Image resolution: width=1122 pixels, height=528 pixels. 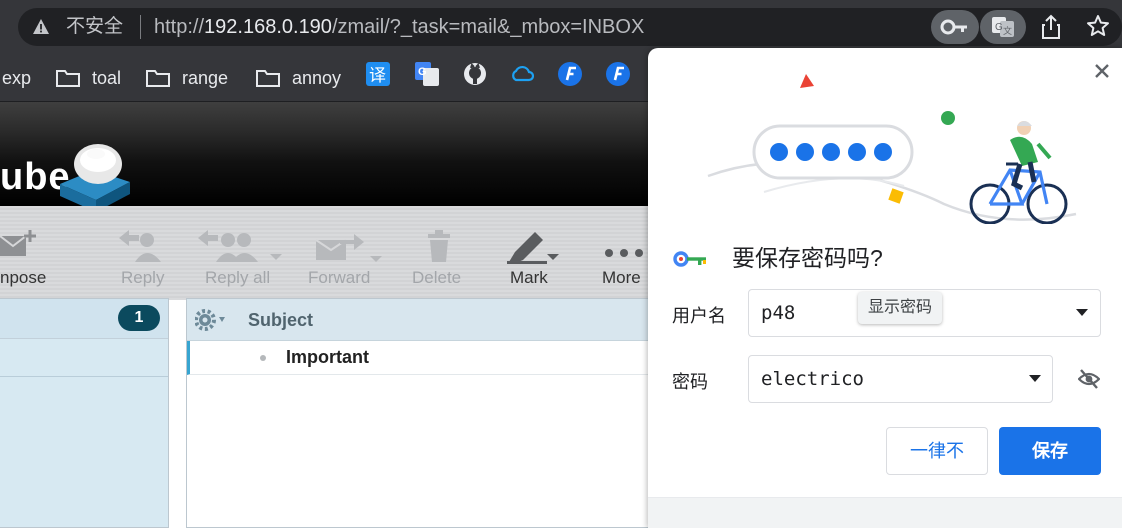 I want to click on mark-button: Mark, so click(x=535, y=253).